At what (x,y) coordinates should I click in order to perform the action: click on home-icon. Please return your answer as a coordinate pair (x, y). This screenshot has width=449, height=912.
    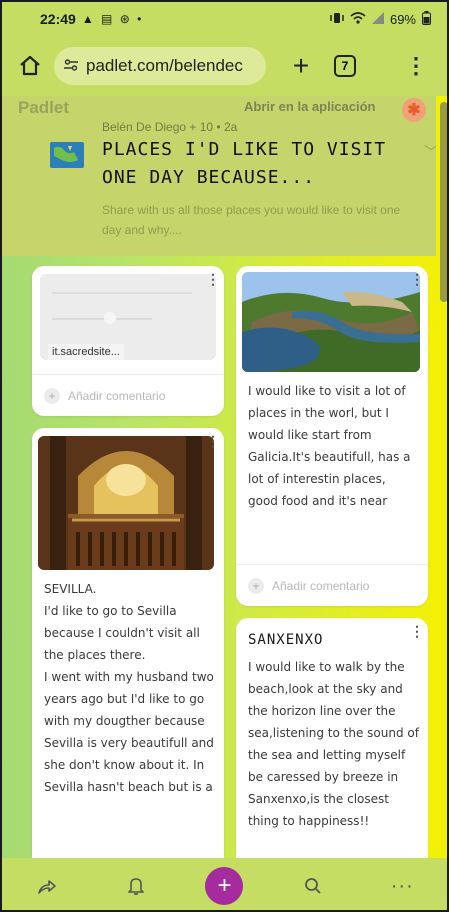
    Looking at the image, I should click on (30, 65).